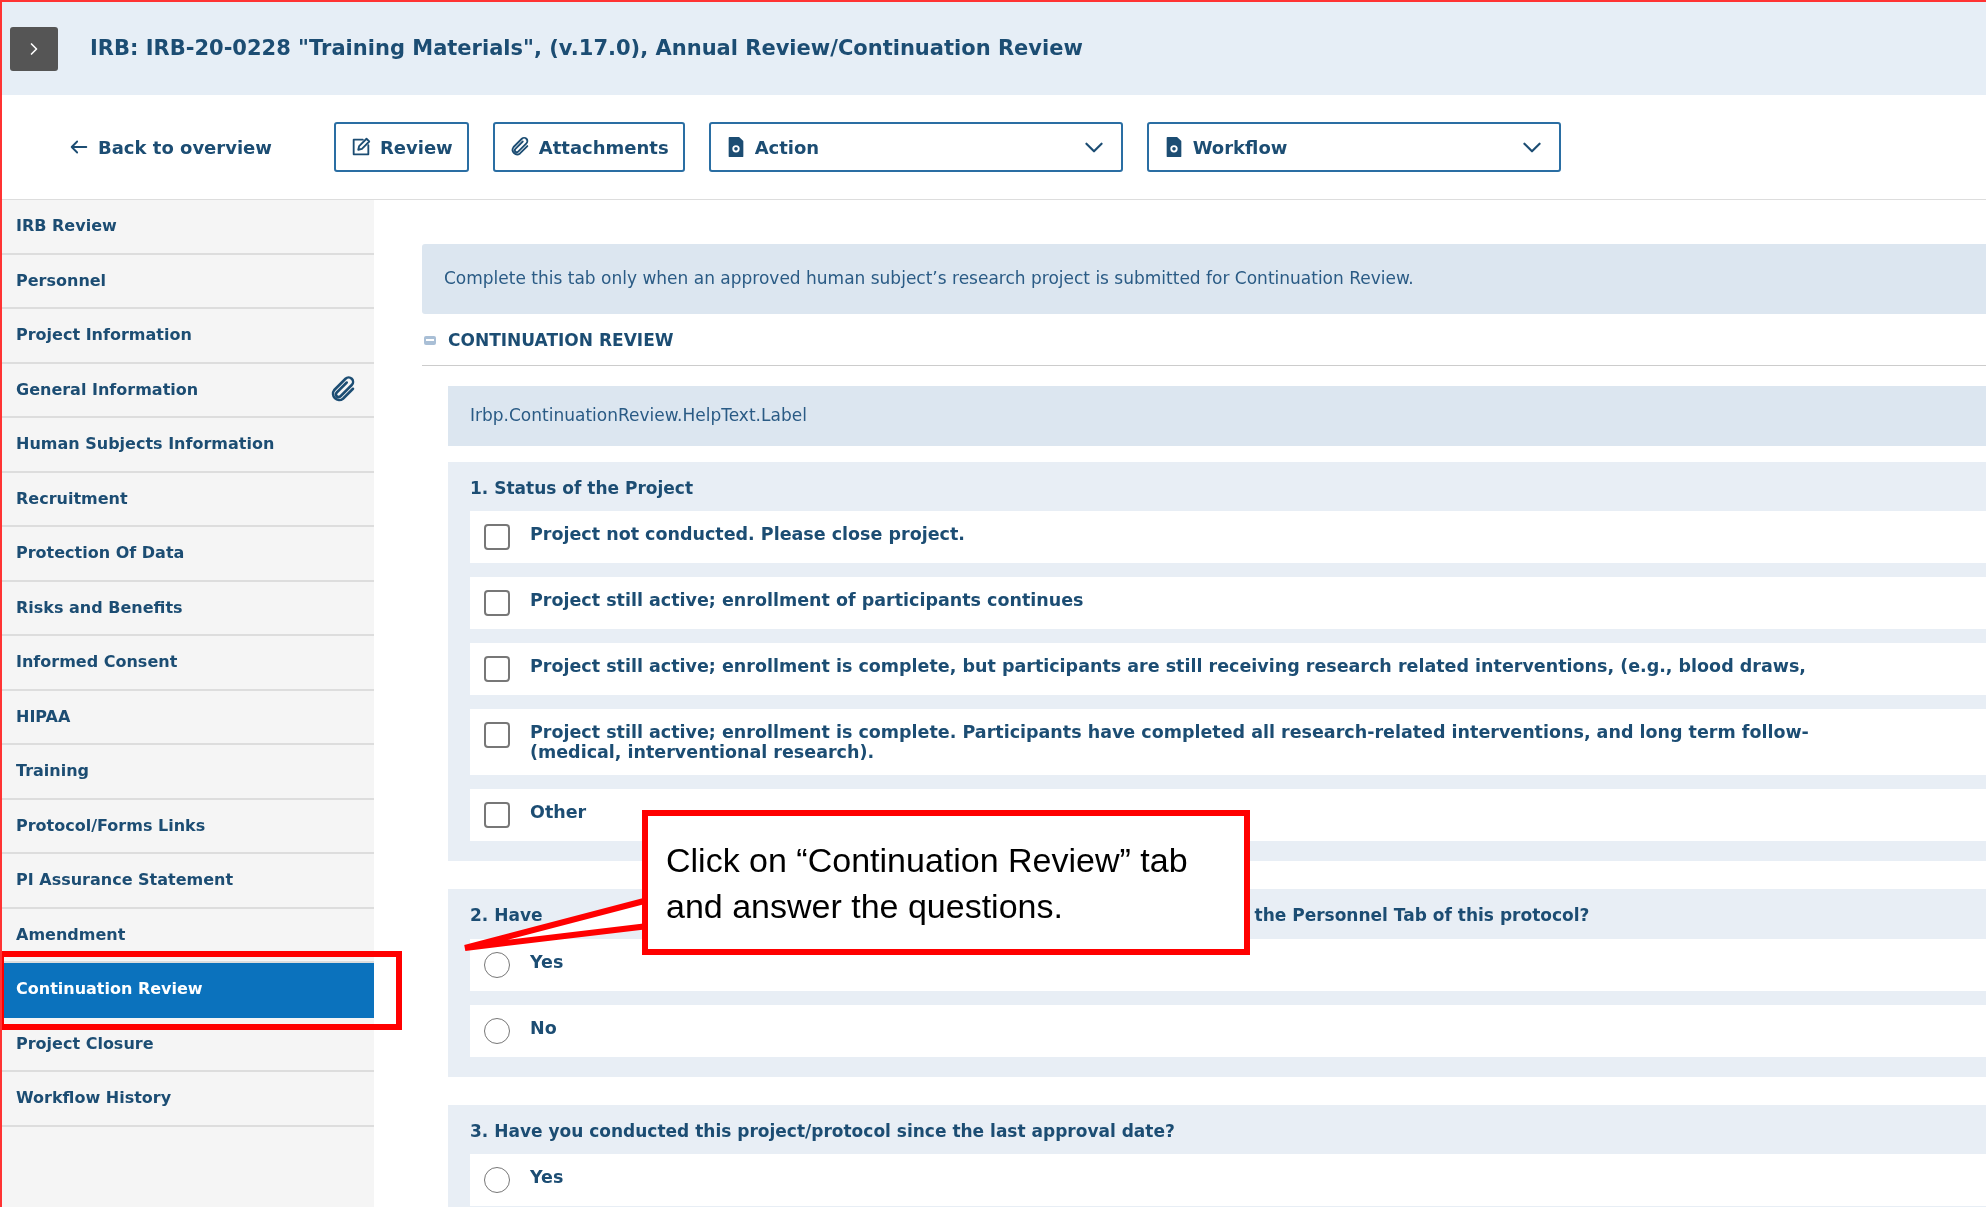 The image size is (1986, 1207). What do you see at coordinates (188, 663) in the screenshot?
I see `sidebar-item: Informed Consent` at bounding box center [188, 663].